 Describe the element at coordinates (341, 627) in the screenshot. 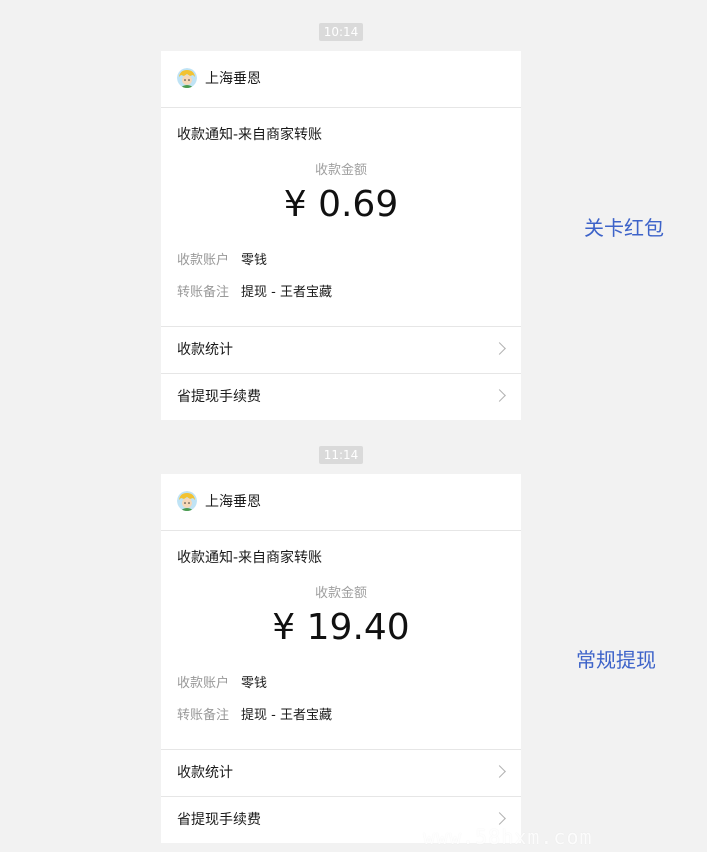

I see `amount-value: ¥ 19.40` at that location.